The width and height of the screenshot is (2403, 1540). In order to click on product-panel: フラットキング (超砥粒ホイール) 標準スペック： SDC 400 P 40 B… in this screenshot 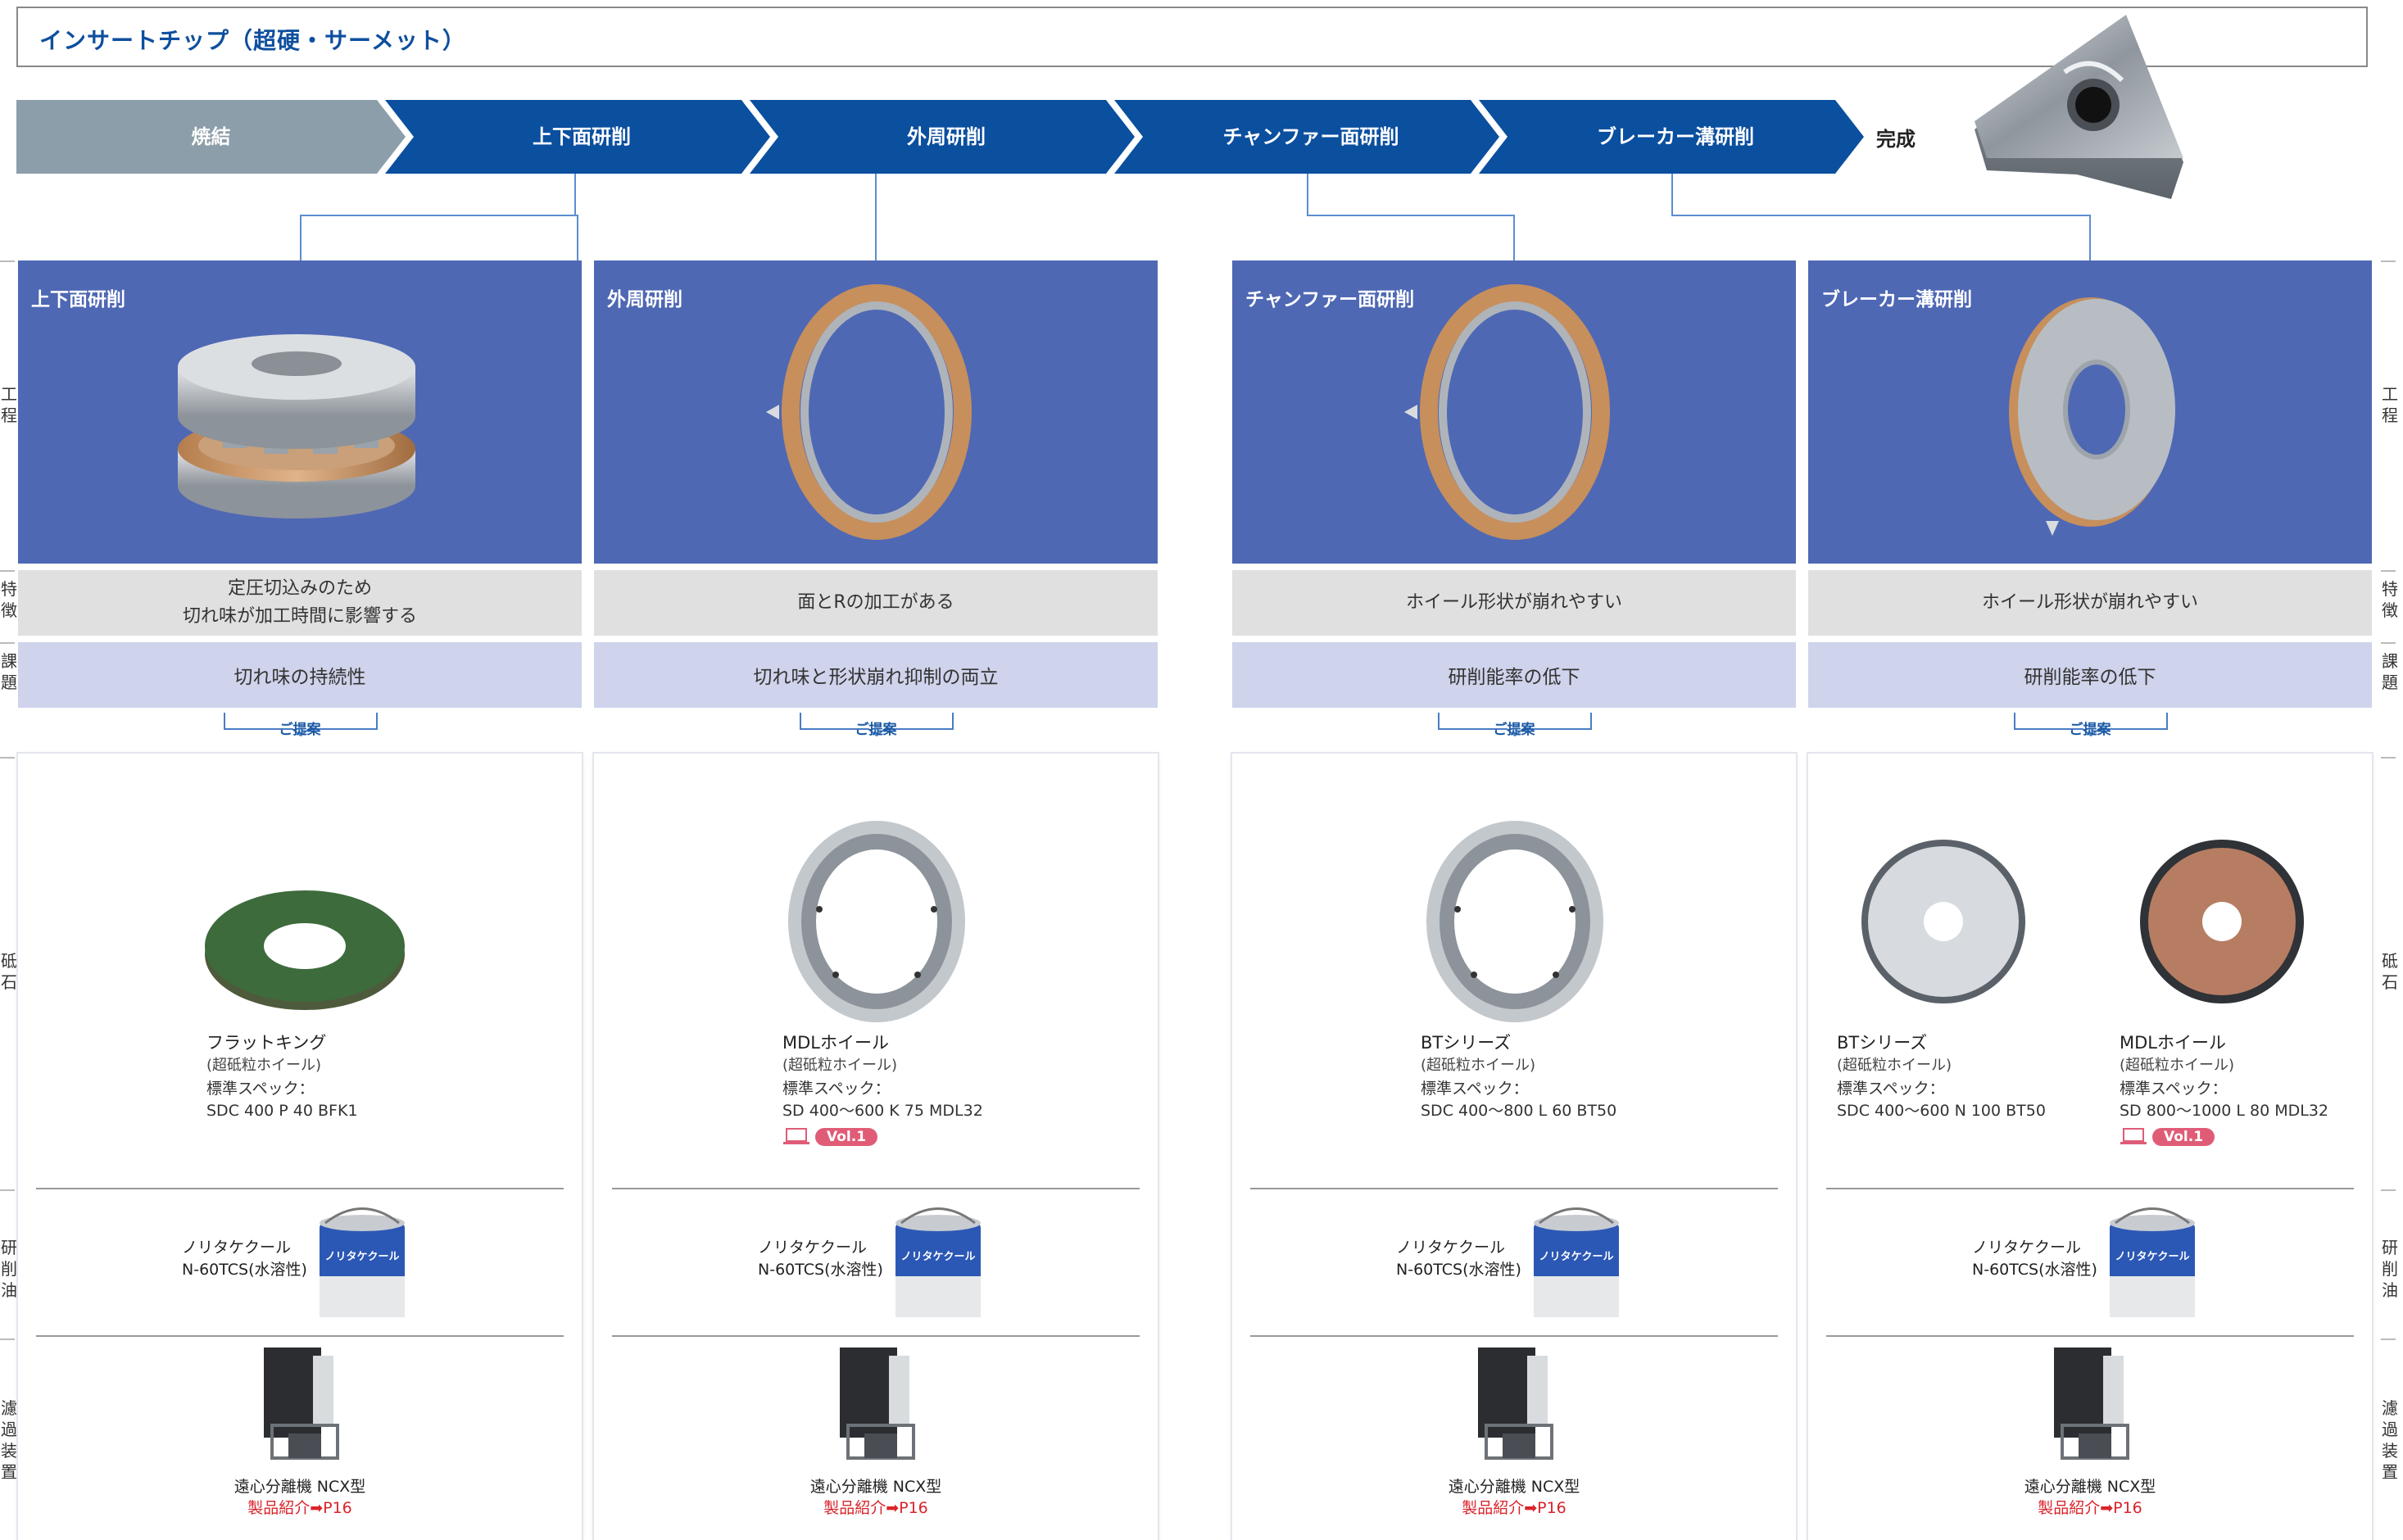, I will do `click(300, 1147)`.